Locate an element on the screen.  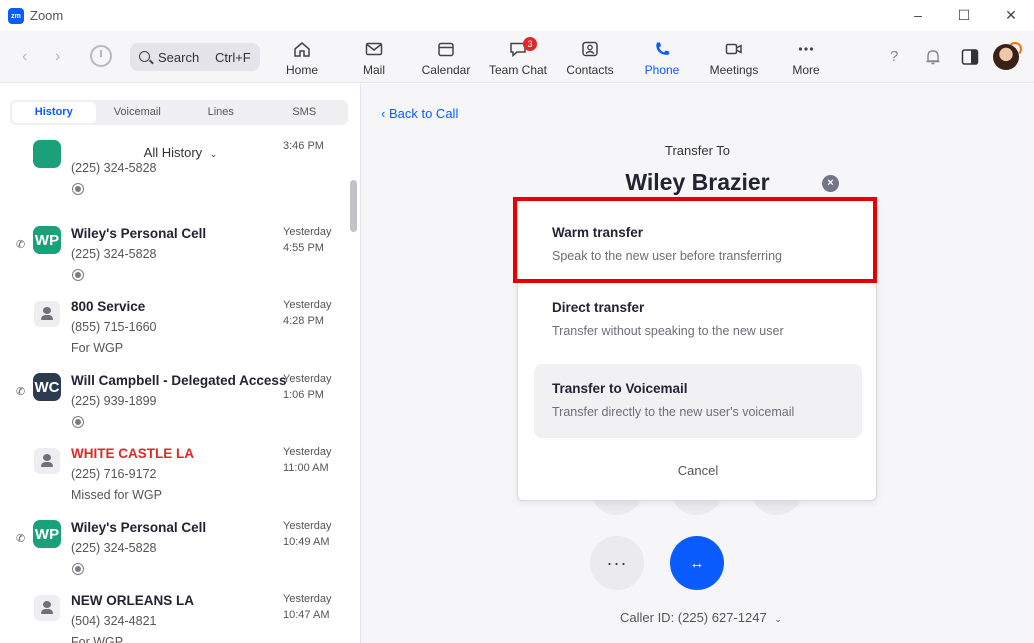
tab-history: History is located at coordinates (54, 112).